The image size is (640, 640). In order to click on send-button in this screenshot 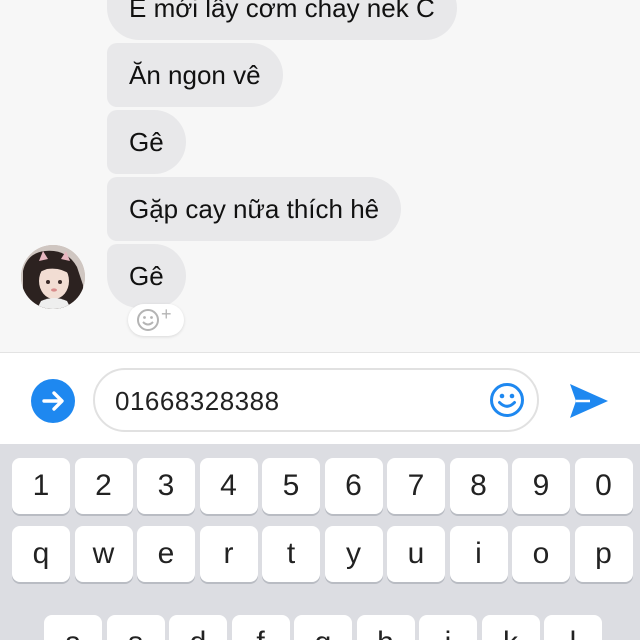, I will do `click(589, 401)`.